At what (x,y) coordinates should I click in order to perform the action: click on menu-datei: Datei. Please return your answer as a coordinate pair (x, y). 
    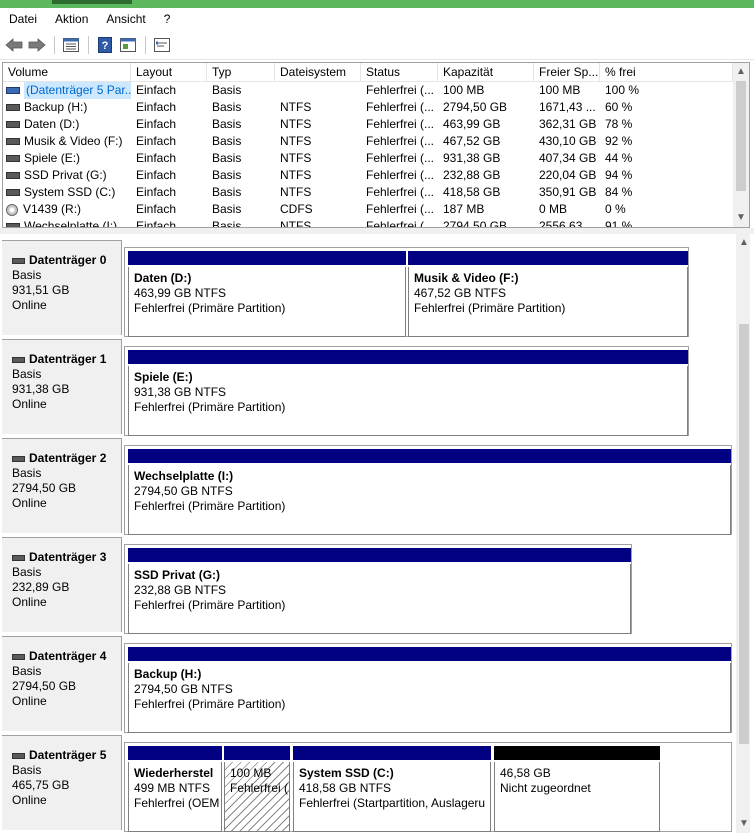
    Looking at the image, I should click on (23, 19).